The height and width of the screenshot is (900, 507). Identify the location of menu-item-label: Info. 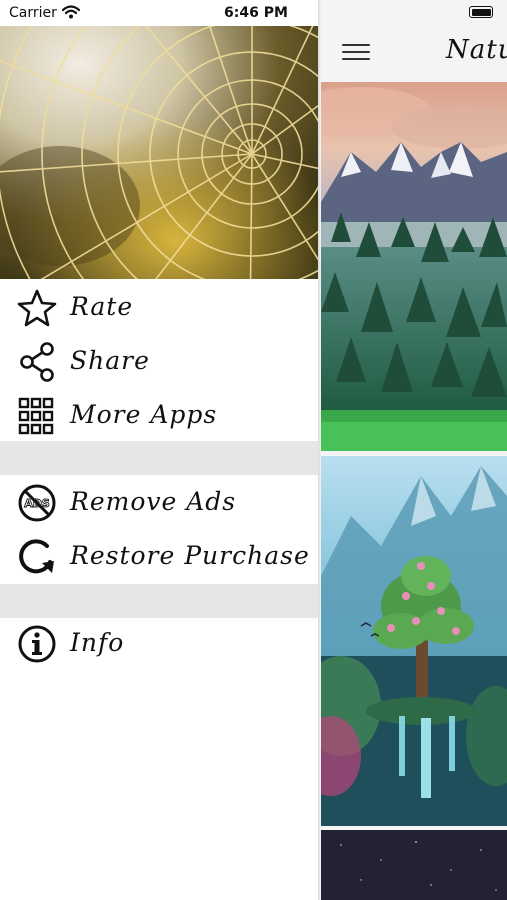
(97, 642).